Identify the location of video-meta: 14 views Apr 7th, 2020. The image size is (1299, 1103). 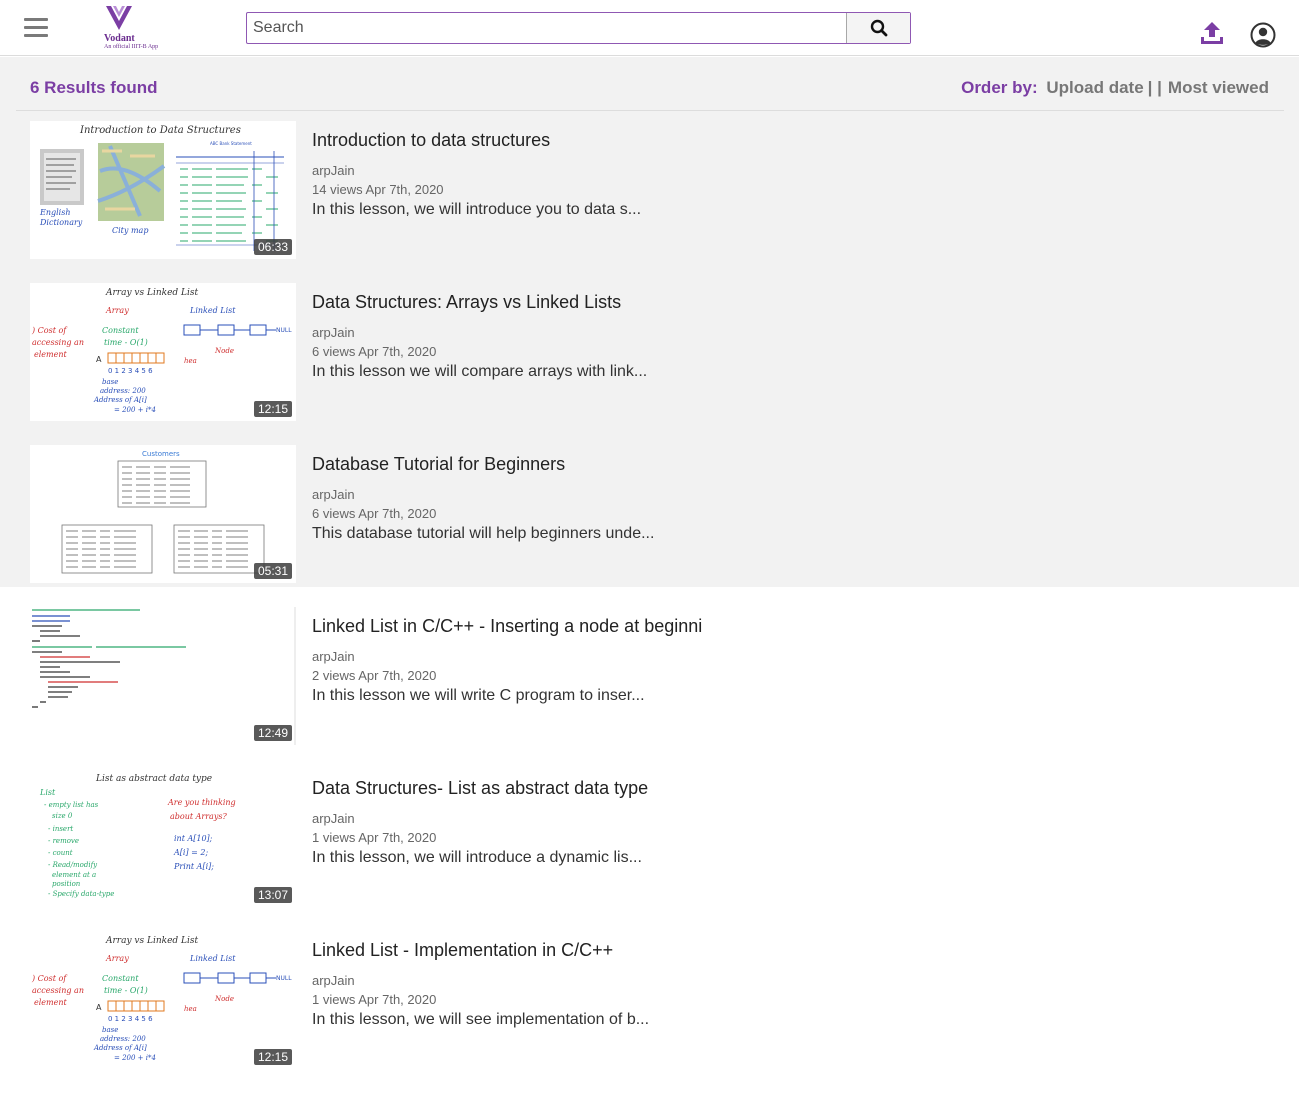
(378, 189).